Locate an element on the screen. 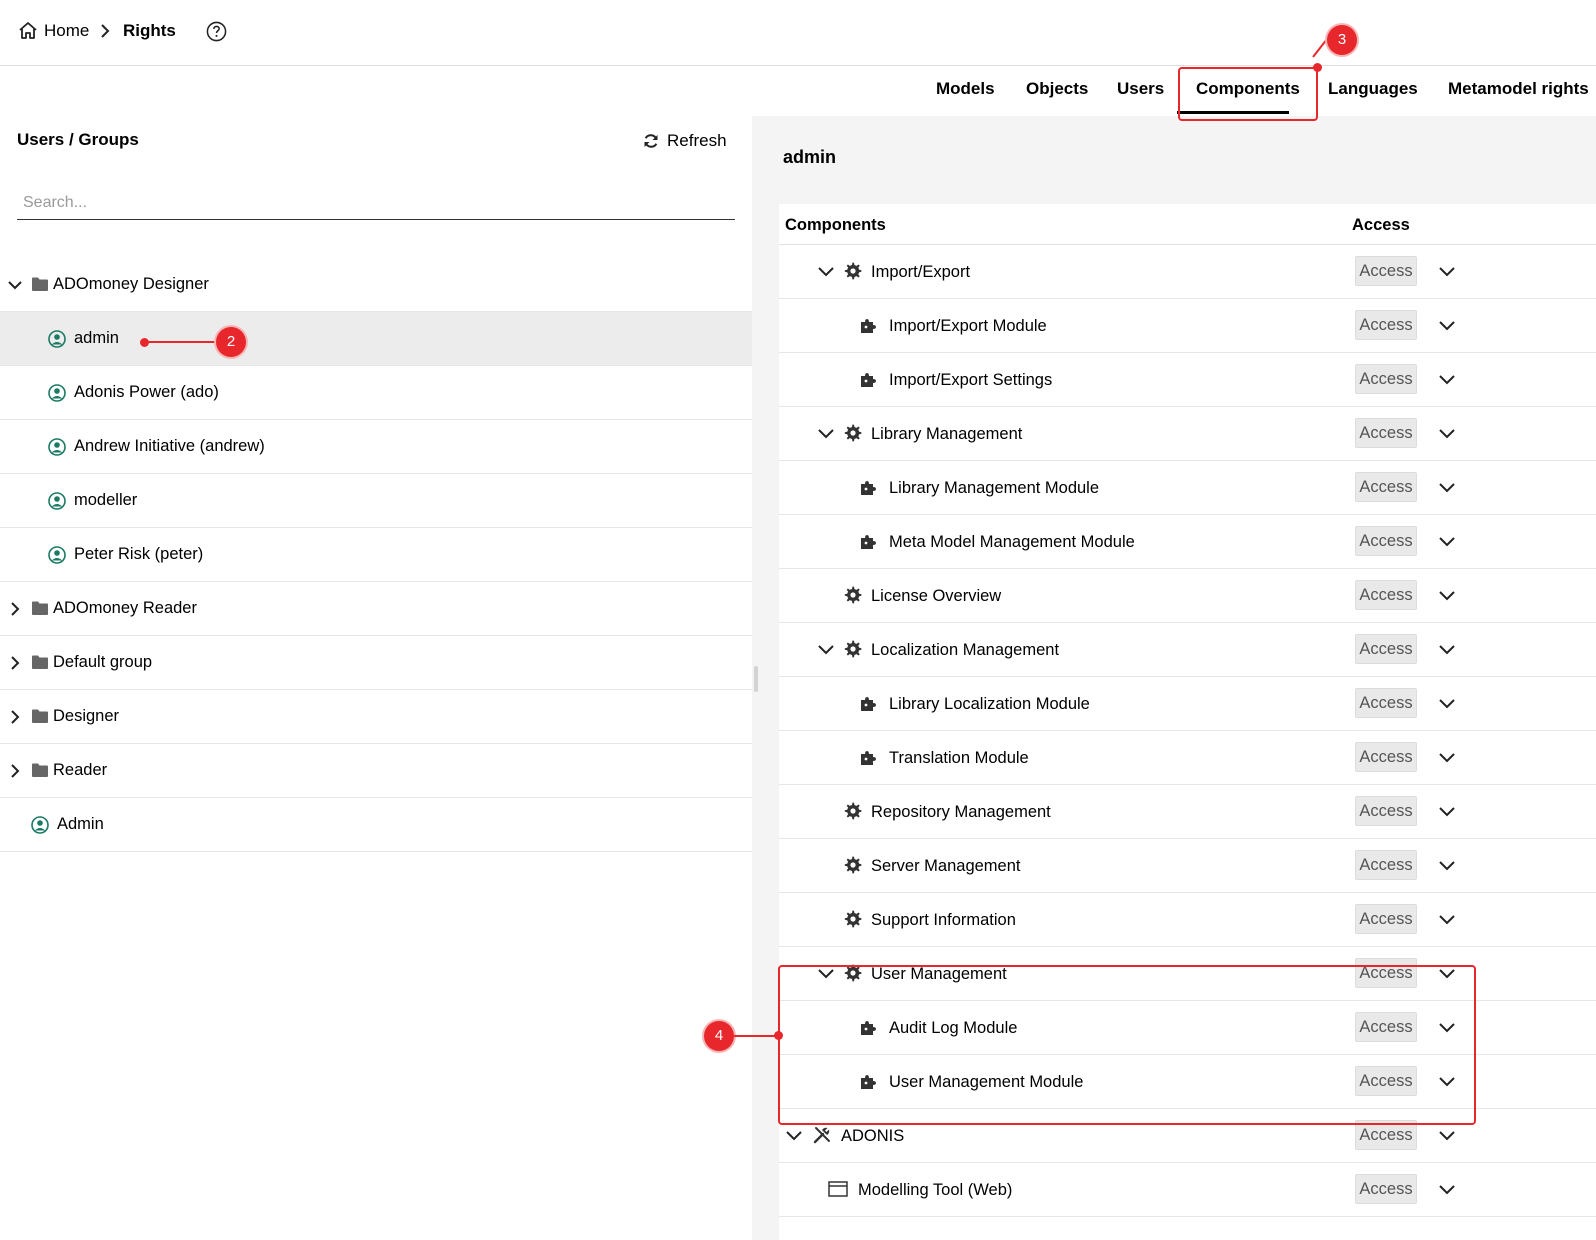 This screenshot has height=1240, width=1596. component-row-license-overview: License Overview Access is located at coordinates (1187, 596).